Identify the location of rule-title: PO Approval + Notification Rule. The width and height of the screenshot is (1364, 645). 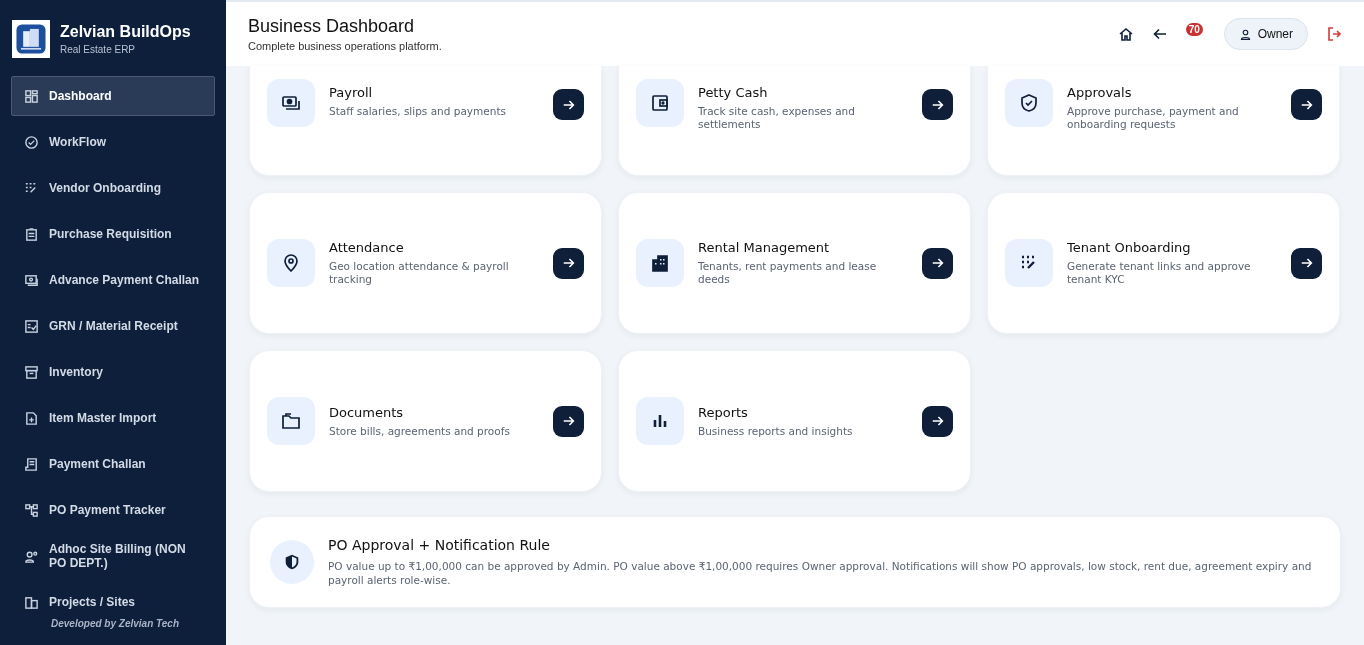
(439, 545).